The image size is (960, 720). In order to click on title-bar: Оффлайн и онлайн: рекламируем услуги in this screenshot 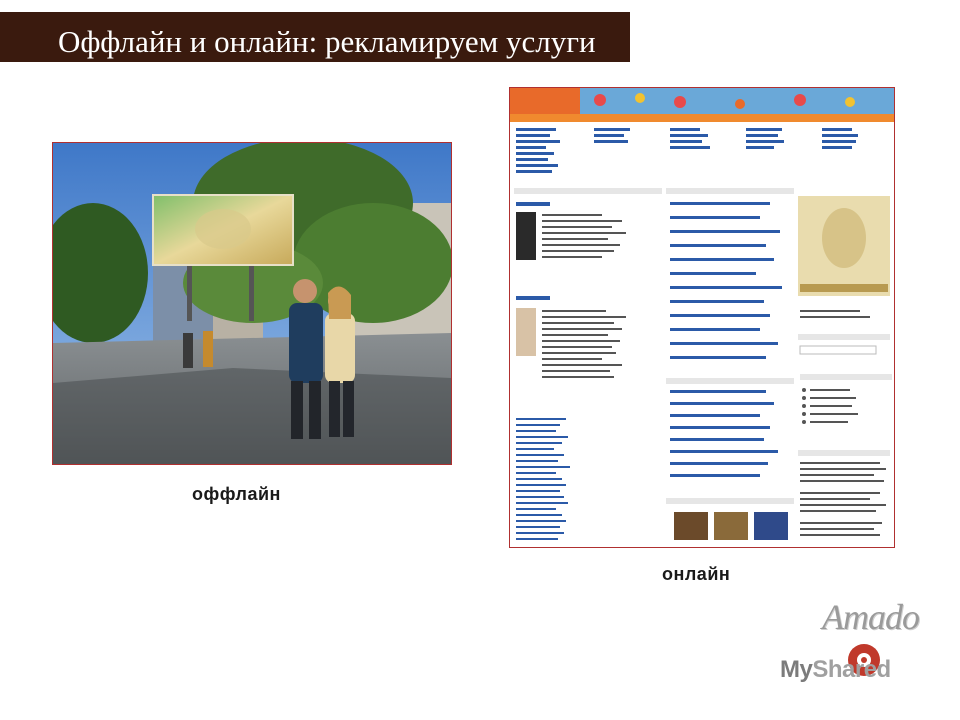, I will do `click(315, 37)`.